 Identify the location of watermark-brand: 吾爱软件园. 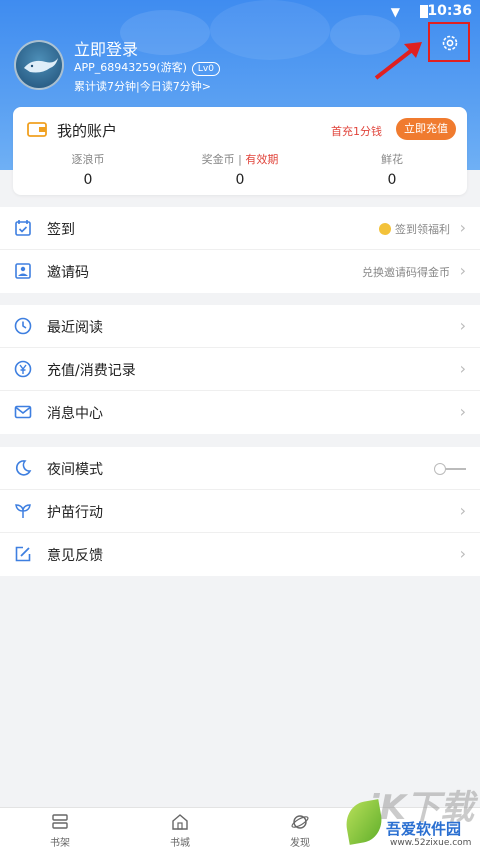
(424, 829).